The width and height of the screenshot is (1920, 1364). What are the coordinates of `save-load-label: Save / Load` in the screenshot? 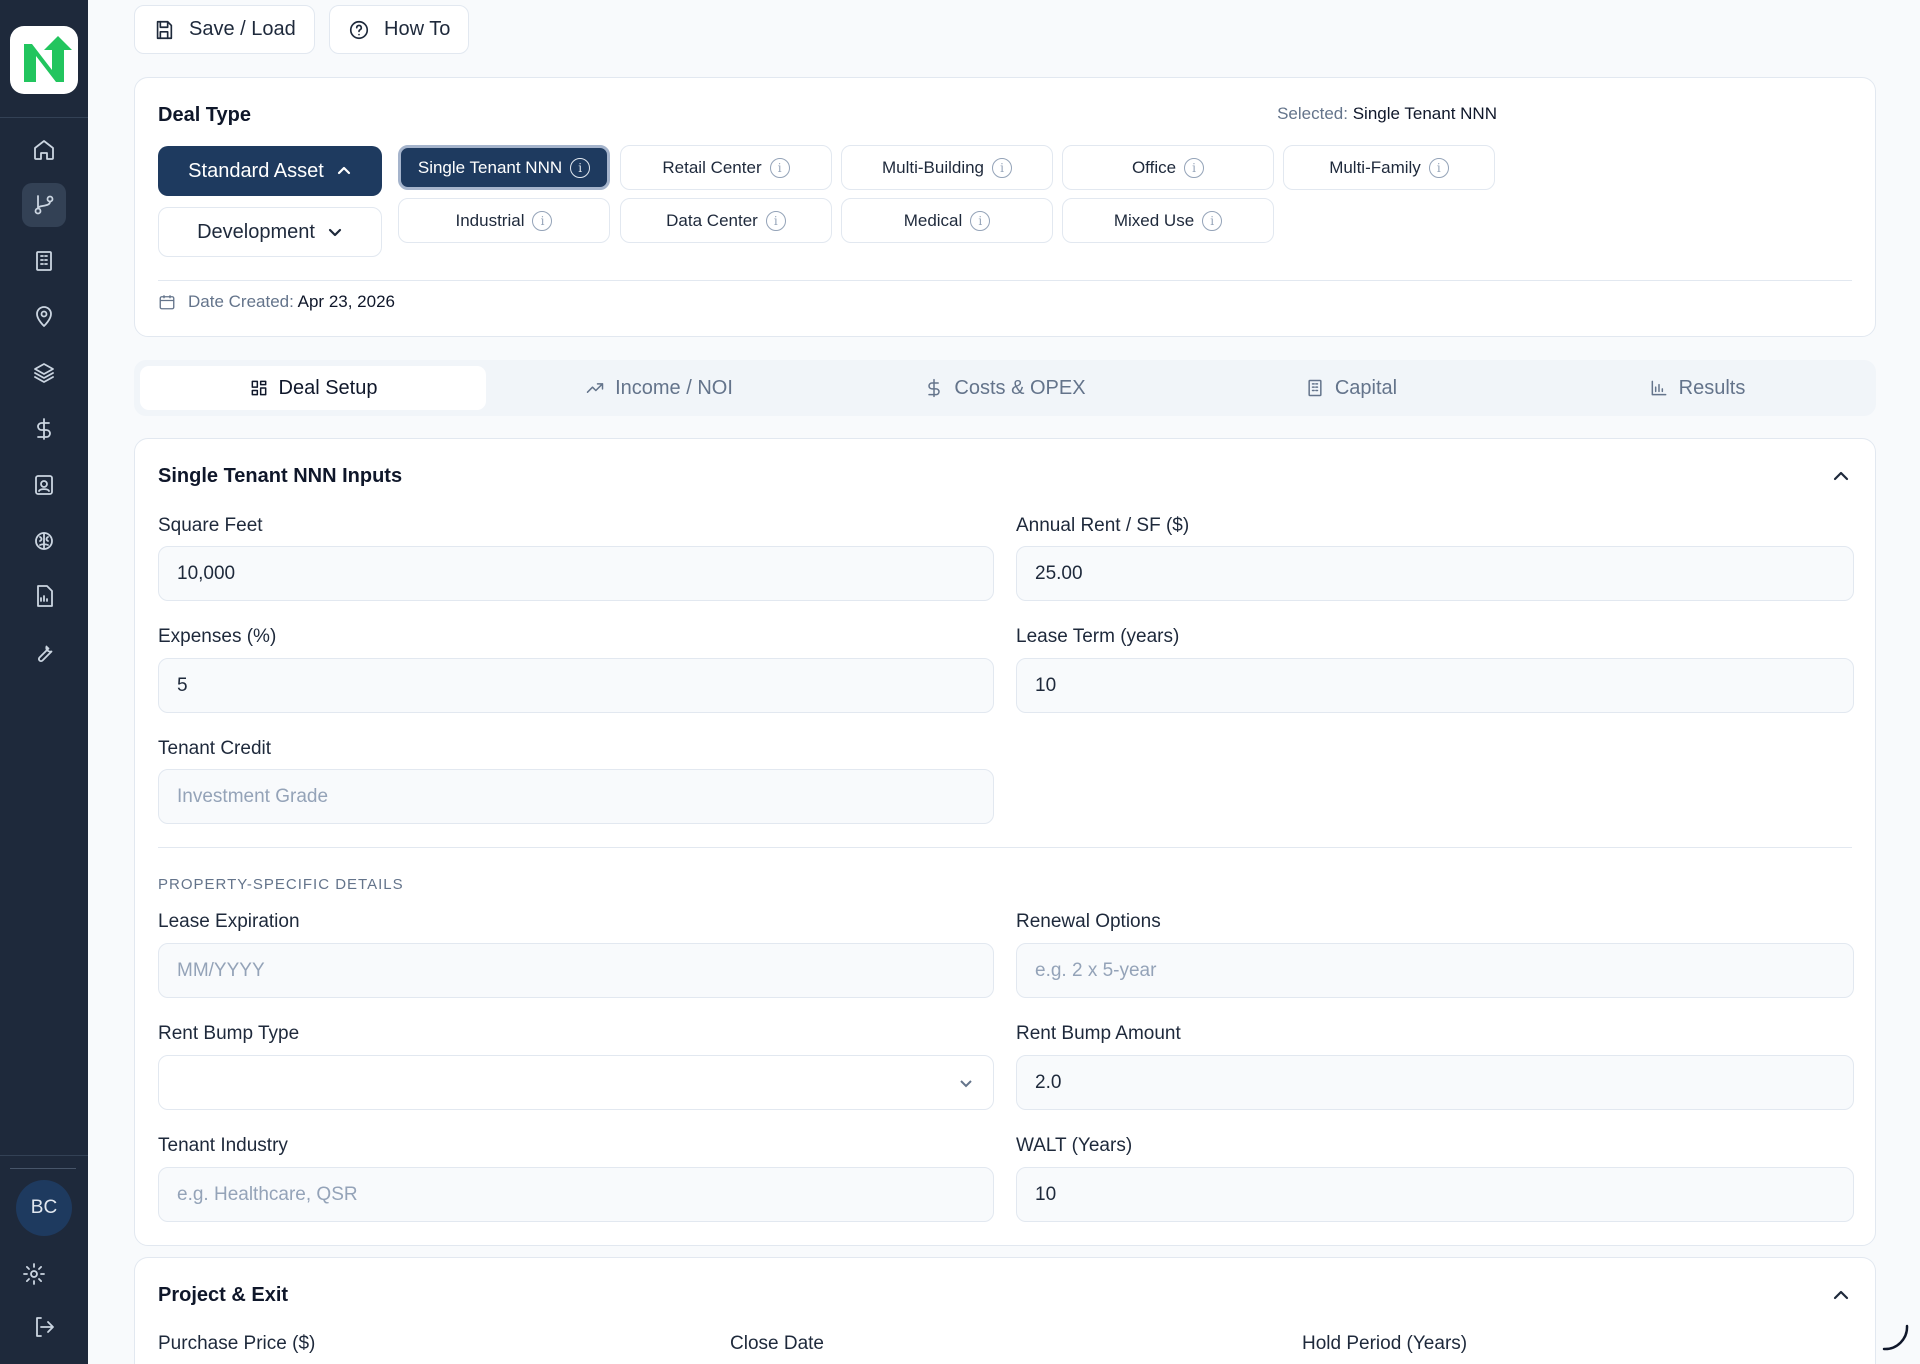 It's located at (242, 29).